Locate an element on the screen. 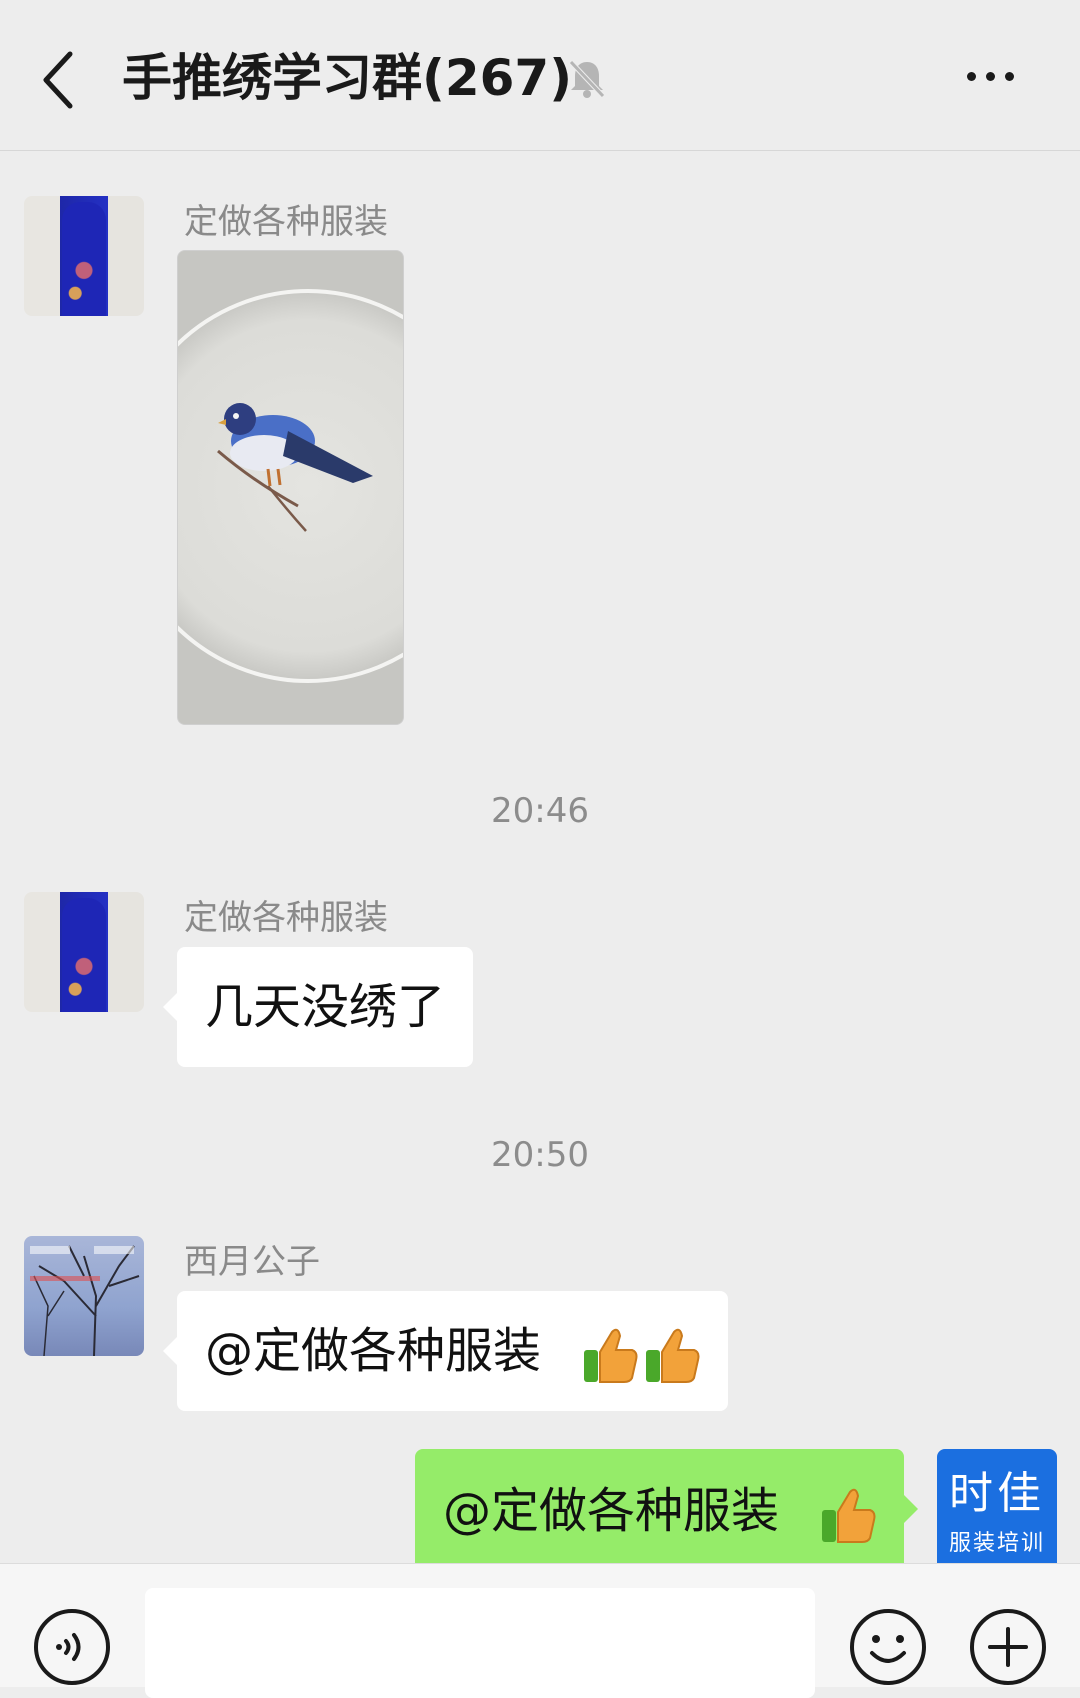 This screenshot has width=1080, height=1698. embroidery-photo-message is located at coordinates (290, 487).